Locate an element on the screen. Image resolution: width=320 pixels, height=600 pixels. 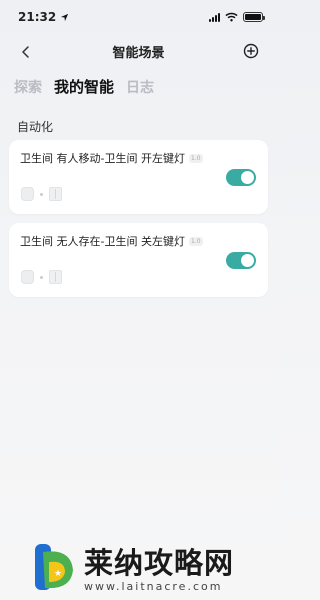
automation-title-row: 卫生间 无人存在-卫生间 关左键灯 1.0 is located at coordinates (111, 241).